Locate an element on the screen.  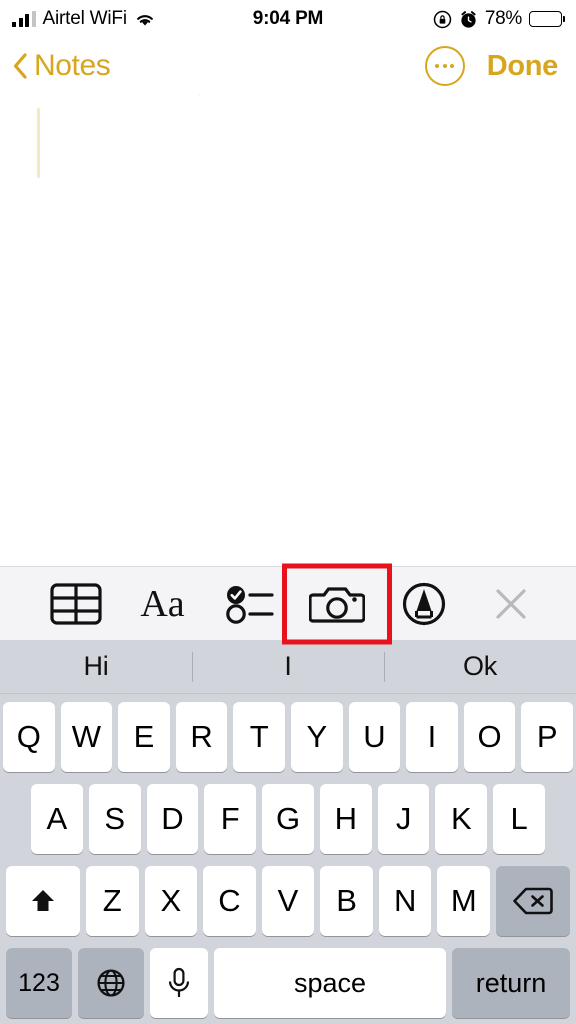
key-v: V is located at coordinates (288, 901).